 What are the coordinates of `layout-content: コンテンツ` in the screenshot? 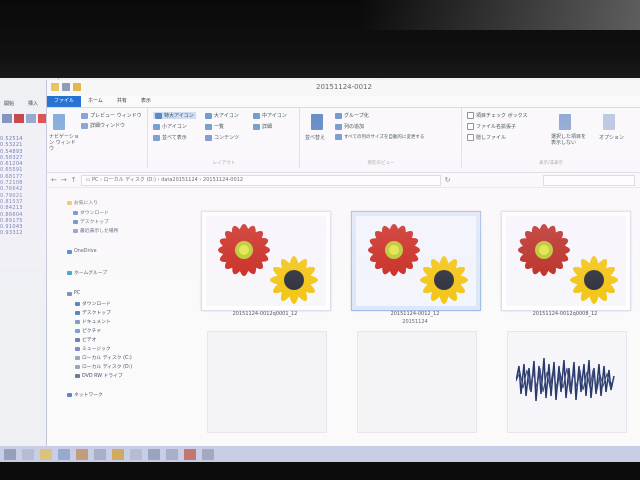 It's located at (222, 137).